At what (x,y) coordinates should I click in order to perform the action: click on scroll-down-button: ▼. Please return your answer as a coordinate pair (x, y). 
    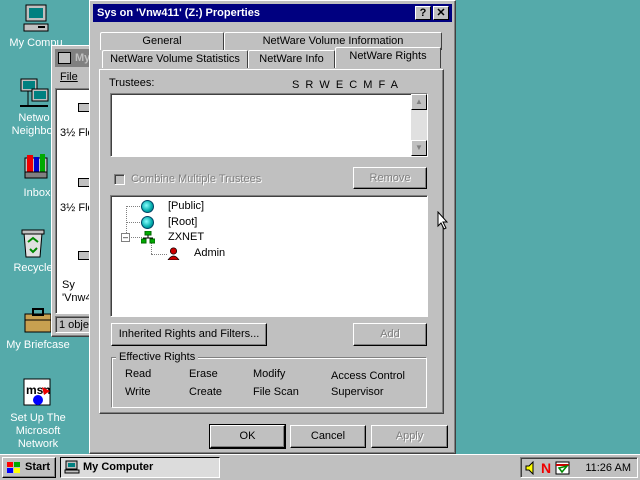
    Looking at the image, I should click on (419, 148).